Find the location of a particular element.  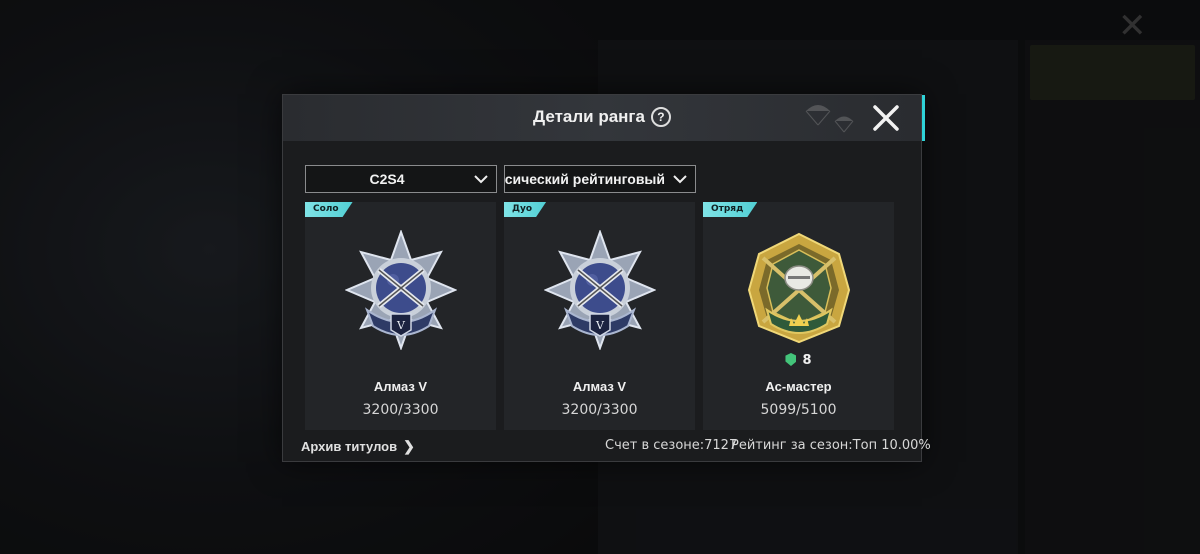

season-score: Счет в сезоне:7127 is located at coordinates (671, 445).